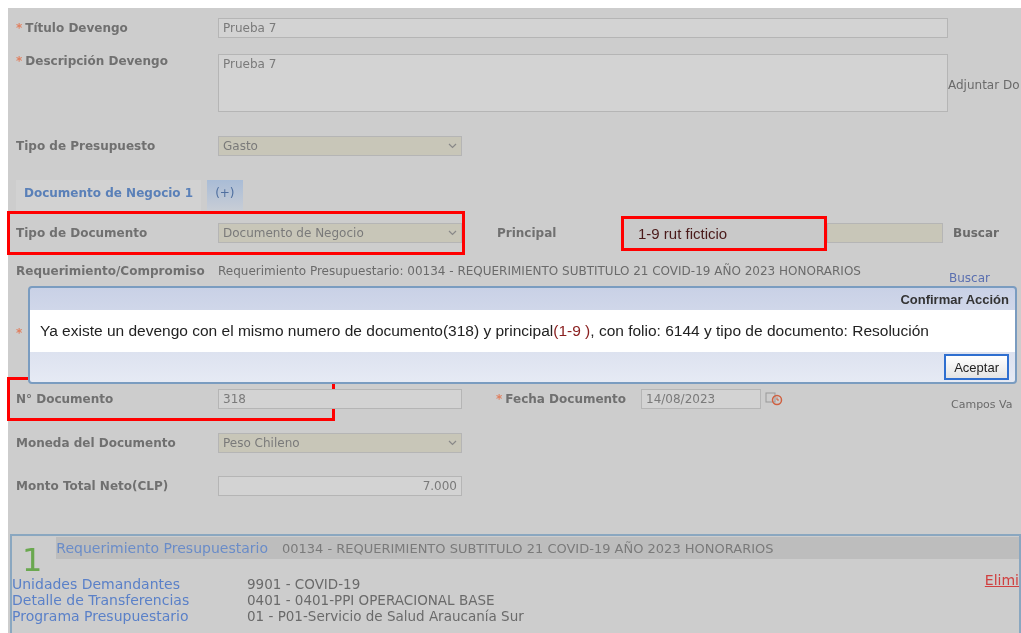 The width and height of the screenshot is (1021, 633). I want to click on search-link: Buscar, so click(969, 278).